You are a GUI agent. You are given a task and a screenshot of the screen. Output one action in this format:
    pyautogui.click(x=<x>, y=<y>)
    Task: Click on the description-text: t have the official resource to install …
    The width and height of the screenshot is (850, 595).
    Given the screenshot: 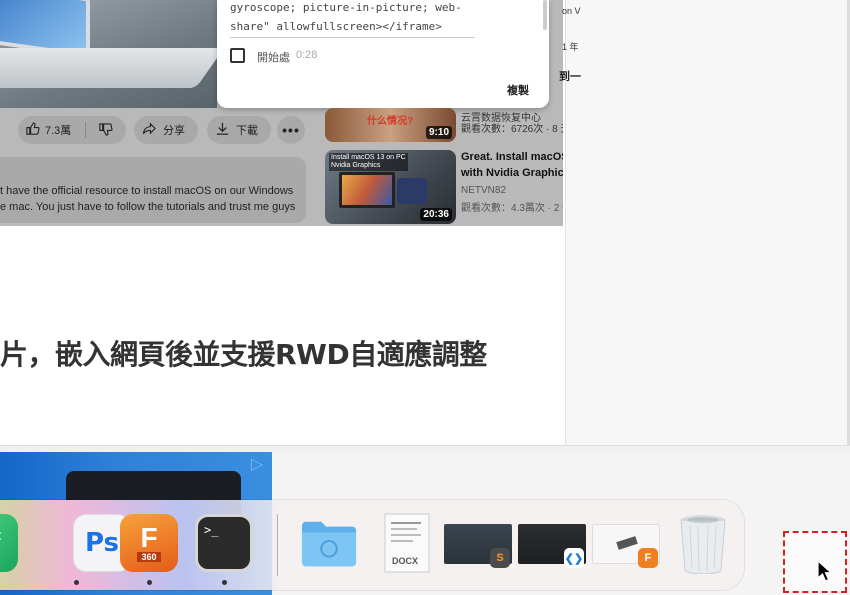 What is the action you would take?
    pyautogui.click(x=147, y=199)
    